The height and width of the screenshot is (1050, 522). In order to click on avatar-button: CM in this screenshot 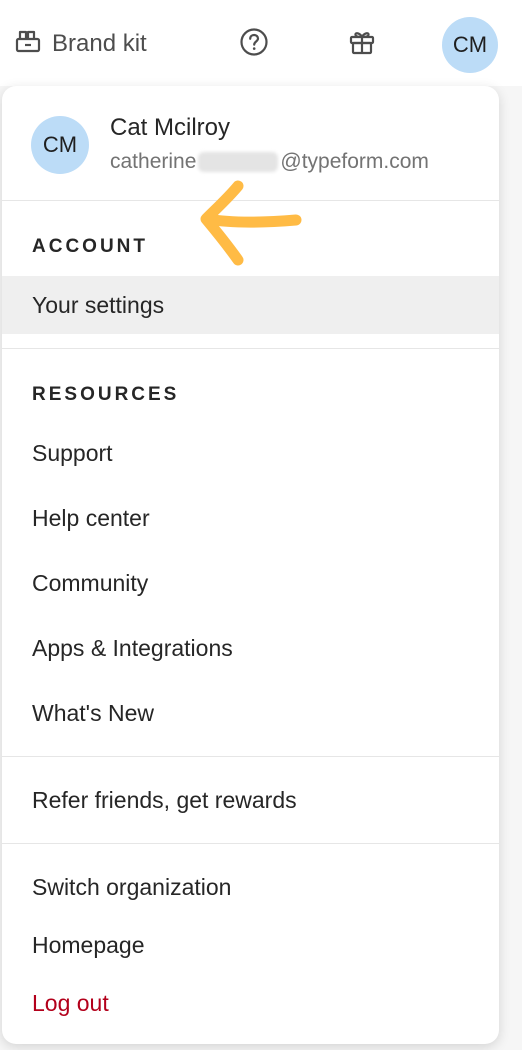, I will do `click(470, 45)`.